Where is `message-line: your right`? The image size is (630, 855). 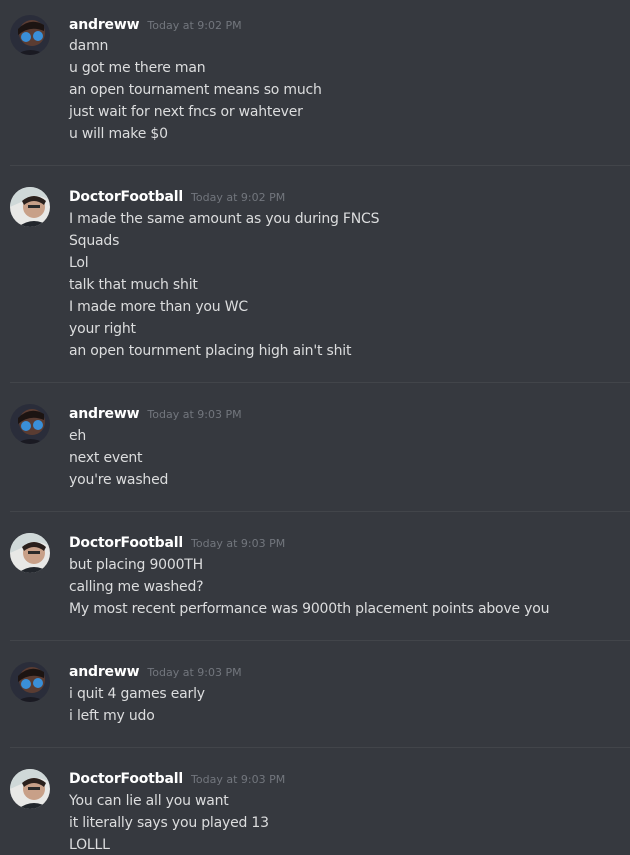
message-line: your right is located at coordinates (102, 329).